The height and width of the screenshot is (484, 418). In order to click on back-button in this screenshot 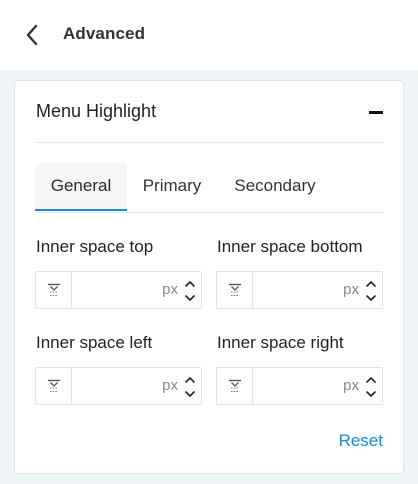, I will do `click(32, 35)`.